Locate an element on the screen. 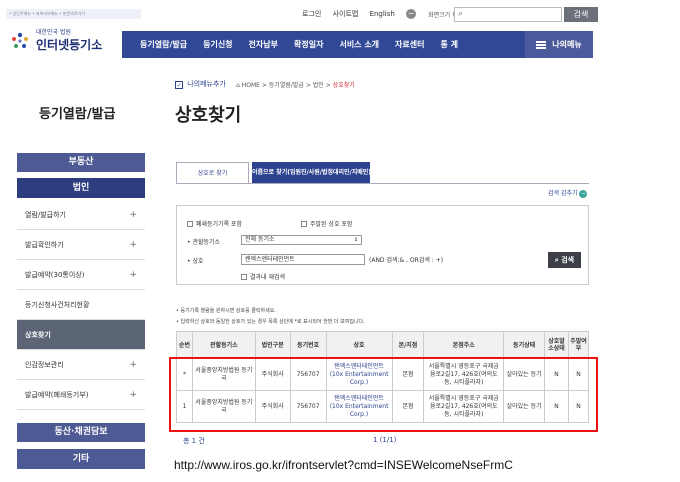  nav-item-service: 서비스 소개 is located at coordinates (359, 44).